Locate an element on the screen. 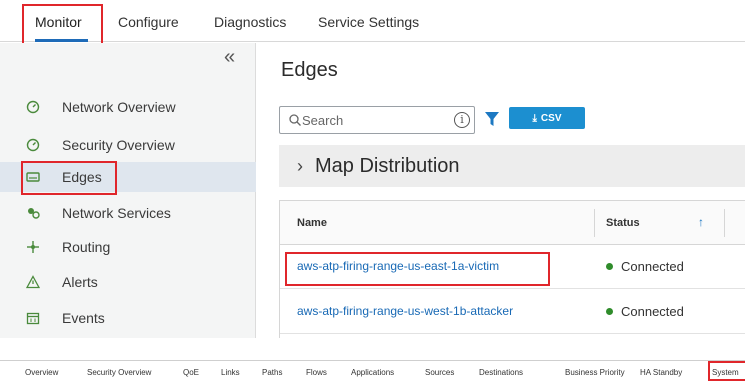 This screenshot has height=381, width=745. search-box: i is located at coordinates (377, 120).